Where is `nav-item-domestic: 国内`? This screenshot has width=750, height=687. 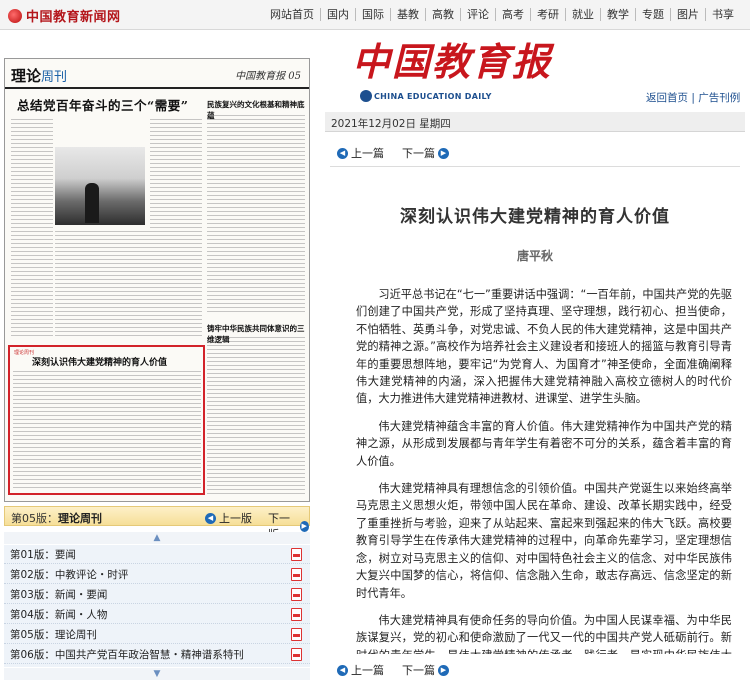 nav-item-domestic: 国内 is located at coordinates (337, 14).